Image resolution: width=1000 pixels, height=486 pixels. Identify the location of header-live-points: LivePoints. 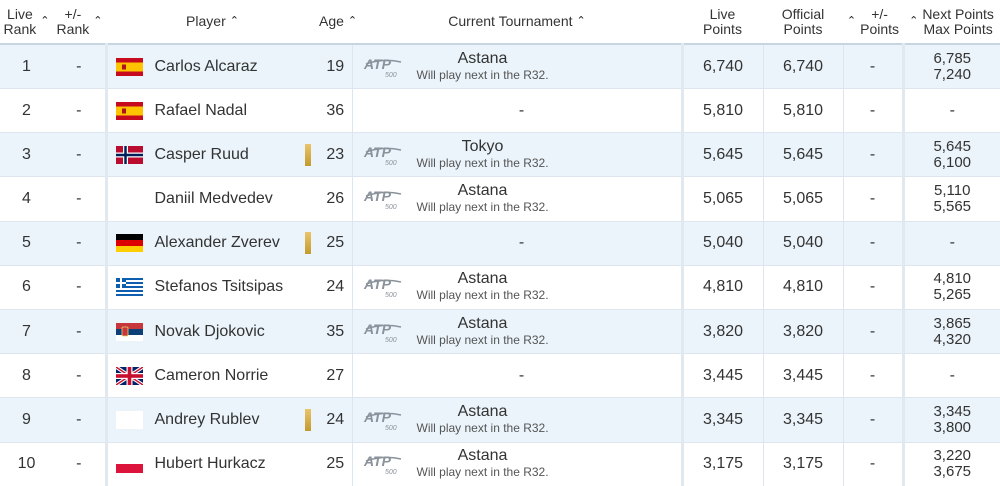
(722, 22).